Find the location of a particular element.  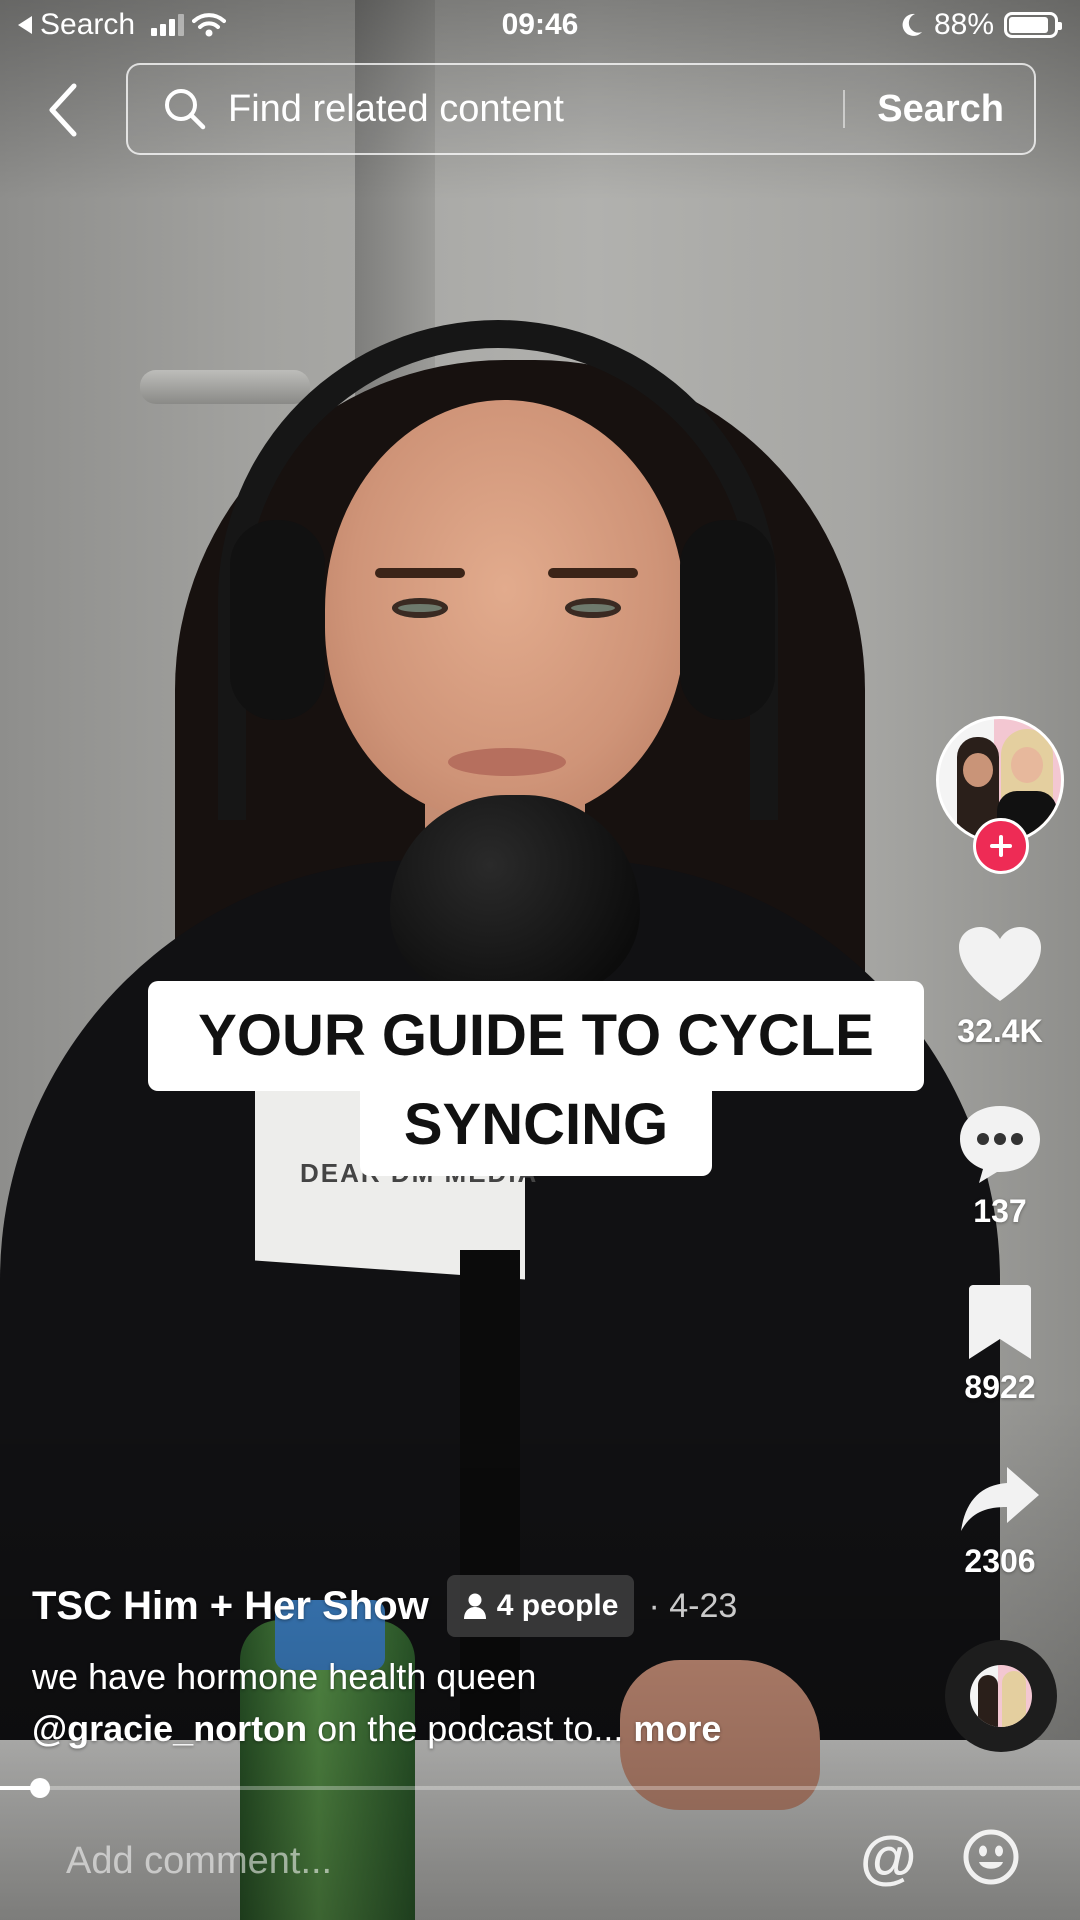

search-button: Search is located at coordinates (939, 109).